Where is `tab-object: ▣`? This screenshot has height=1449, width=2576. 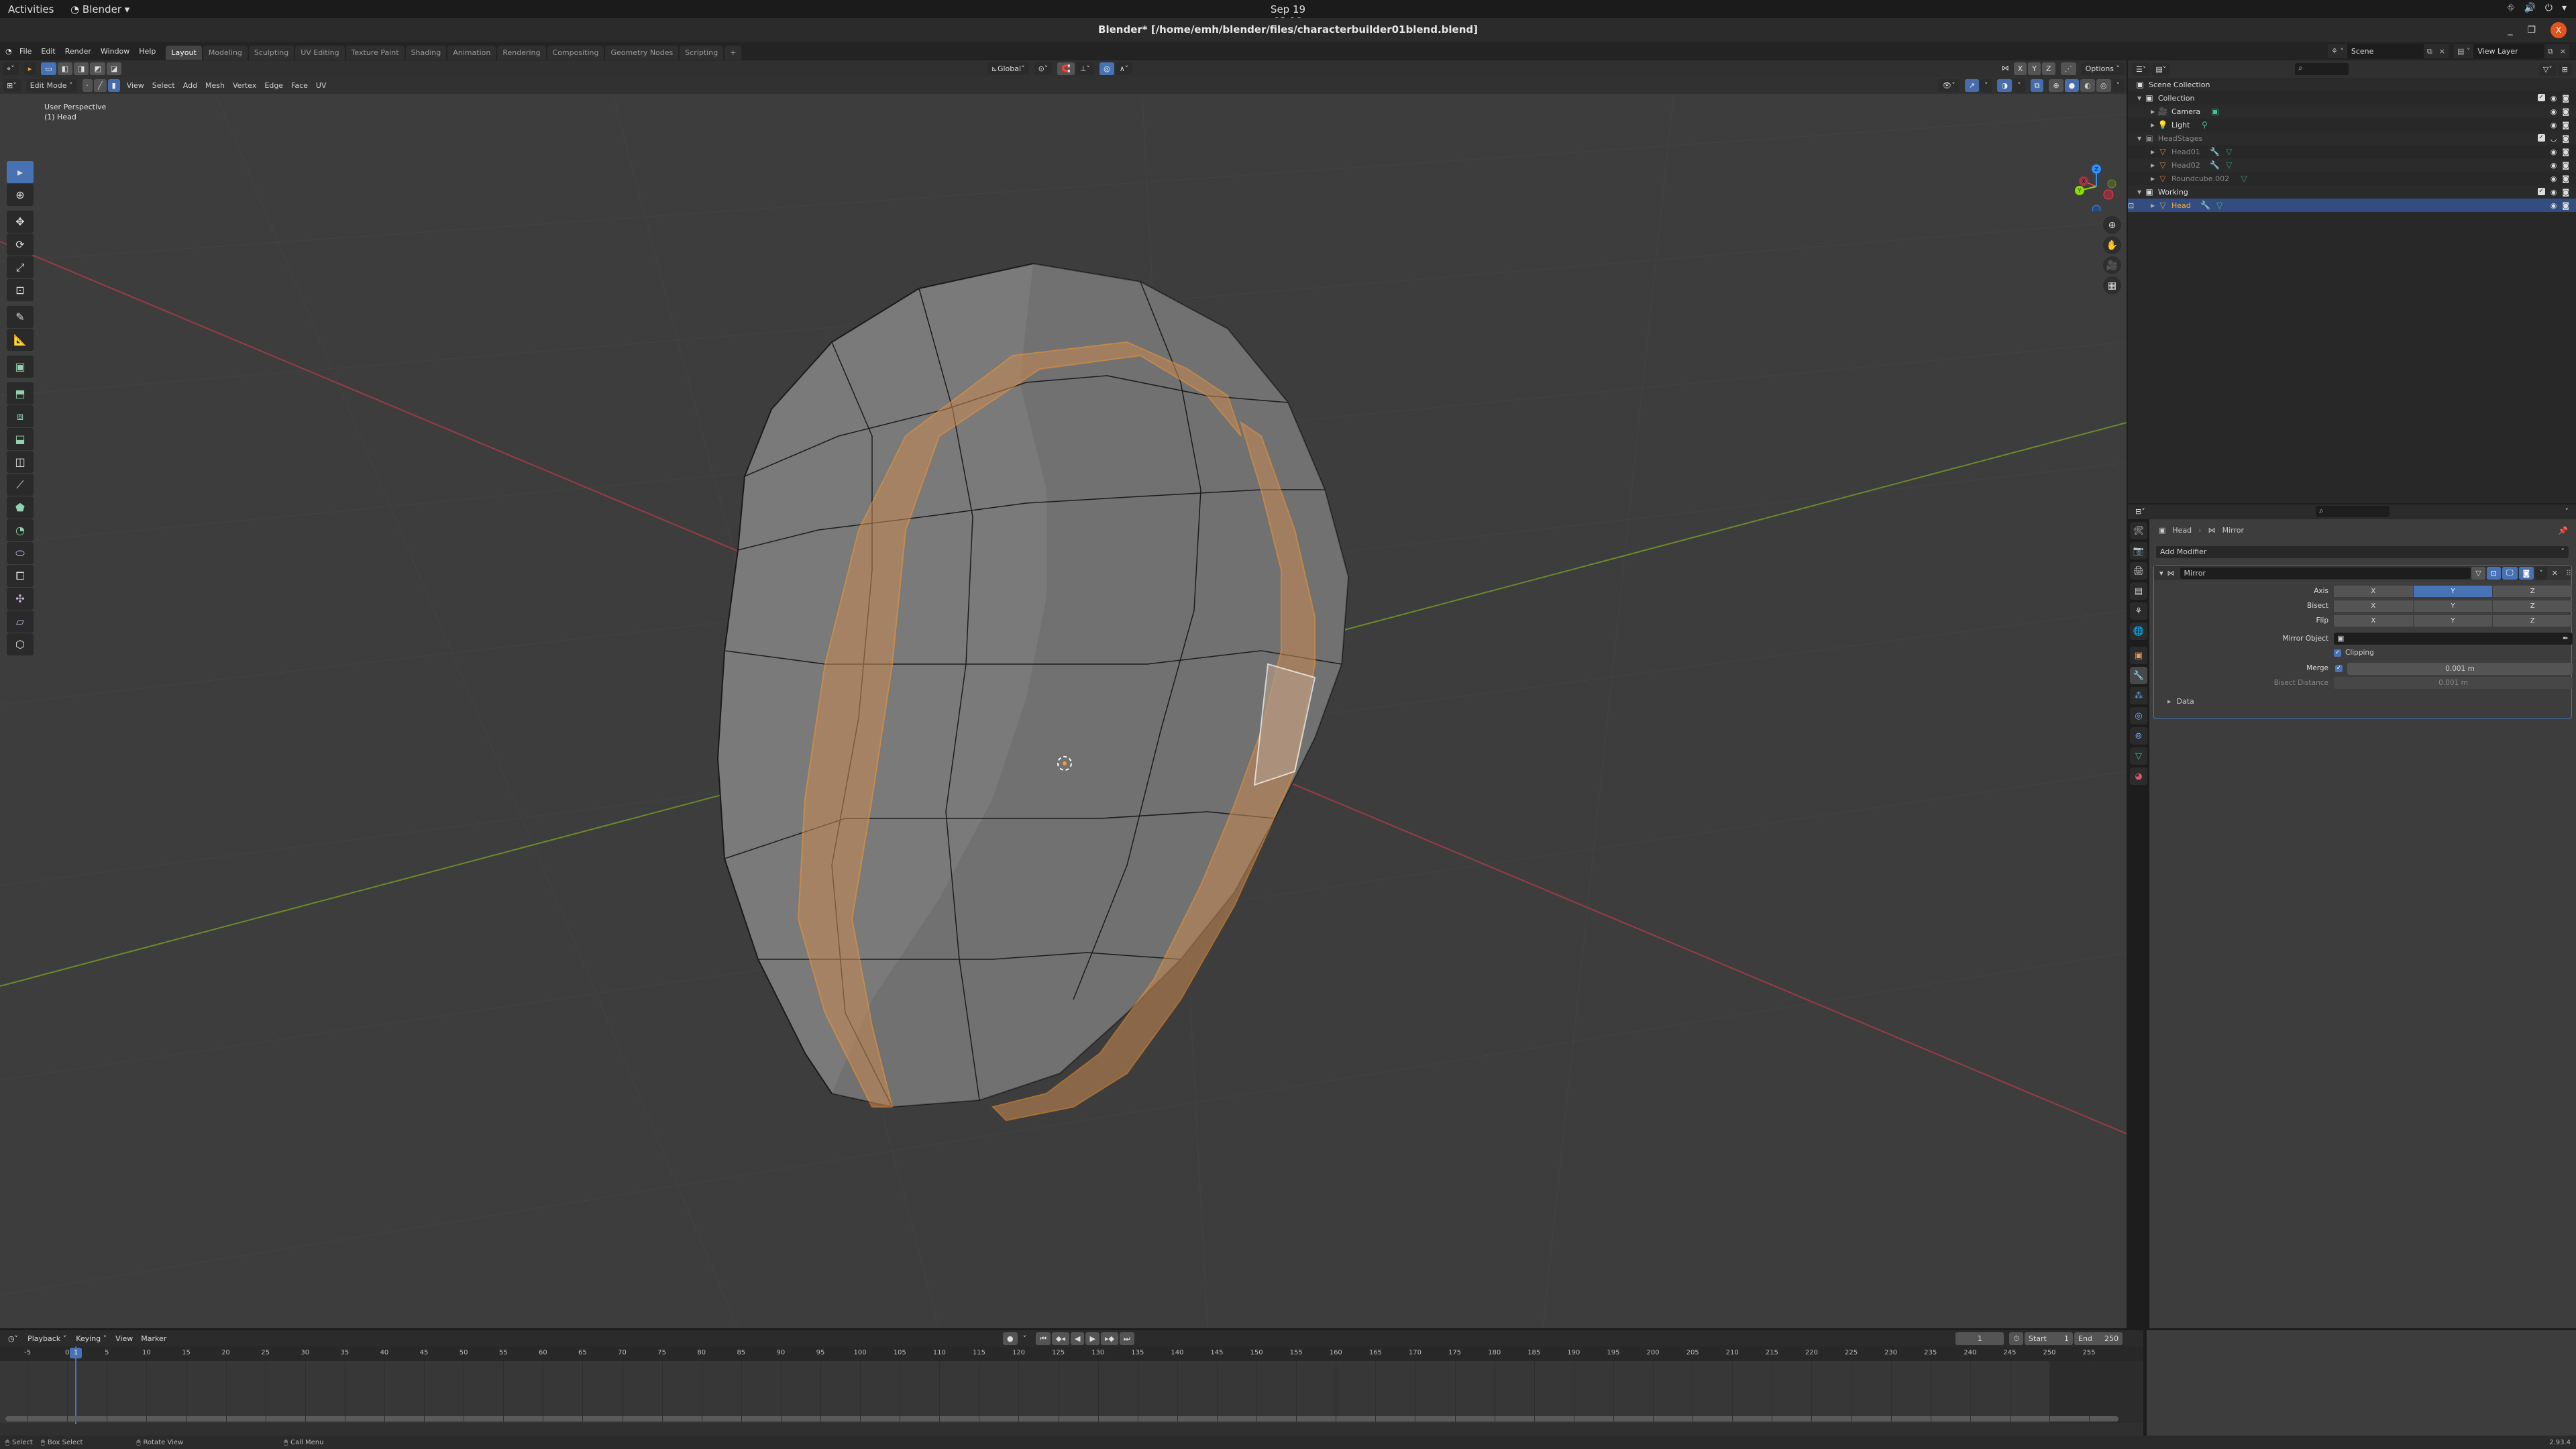 tab-object: ▣ is located at coordinates (2138, 655).